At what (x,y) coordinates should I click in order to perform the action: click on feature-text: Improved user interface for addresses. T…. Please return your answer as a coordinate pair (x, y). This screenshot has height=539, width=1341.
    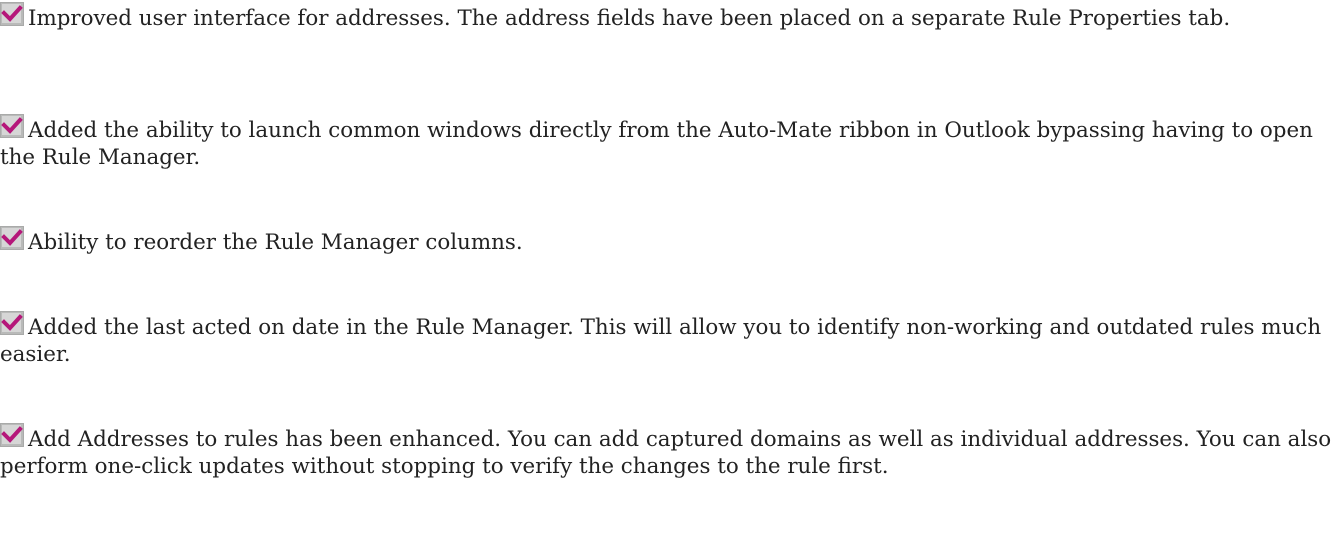
    Looking at the image, I should click on (629, 18).